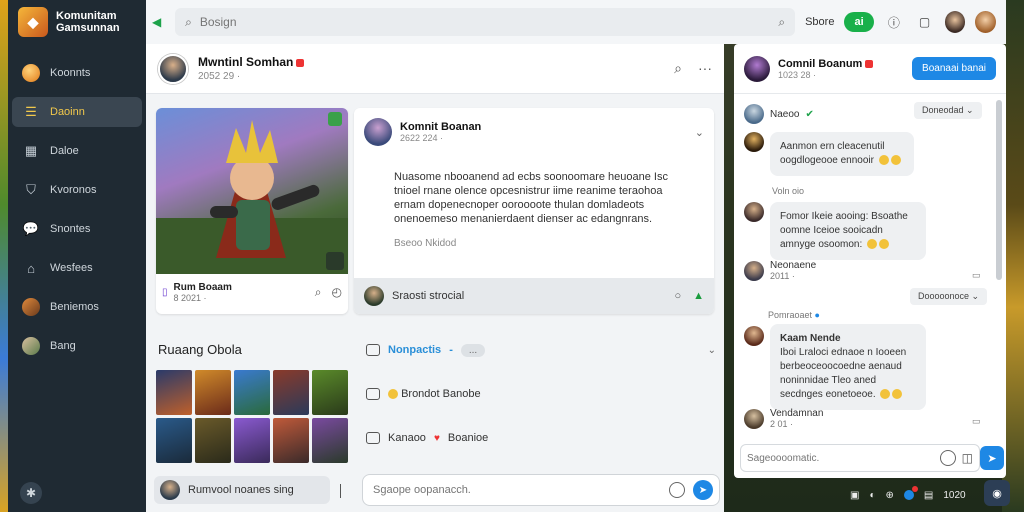 The height and width of the screenshot is (512, 1024). I want to click on post-author: Mwntinl Somhan, so click(245, 62).